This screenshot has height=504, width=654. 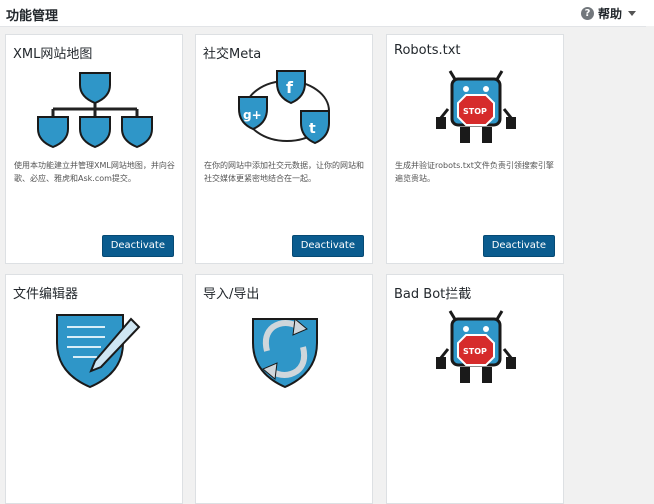 What do you see at coordinates (53, 54) in the screenshot?
I see `card-title: XML网站地图` at bounding box center [53, 54].